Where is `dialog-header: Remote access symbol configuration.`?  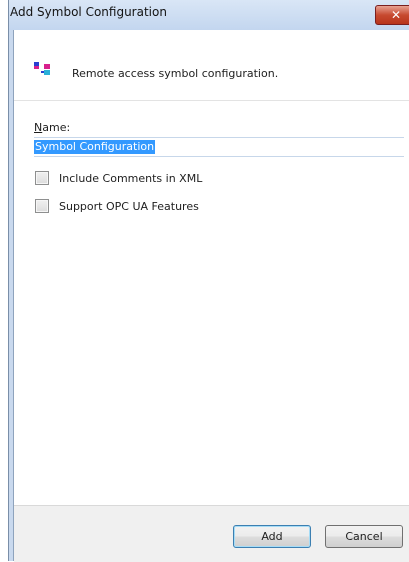 dialog-header: Remote access symbol configuration. is located at coordinates (211, 65).